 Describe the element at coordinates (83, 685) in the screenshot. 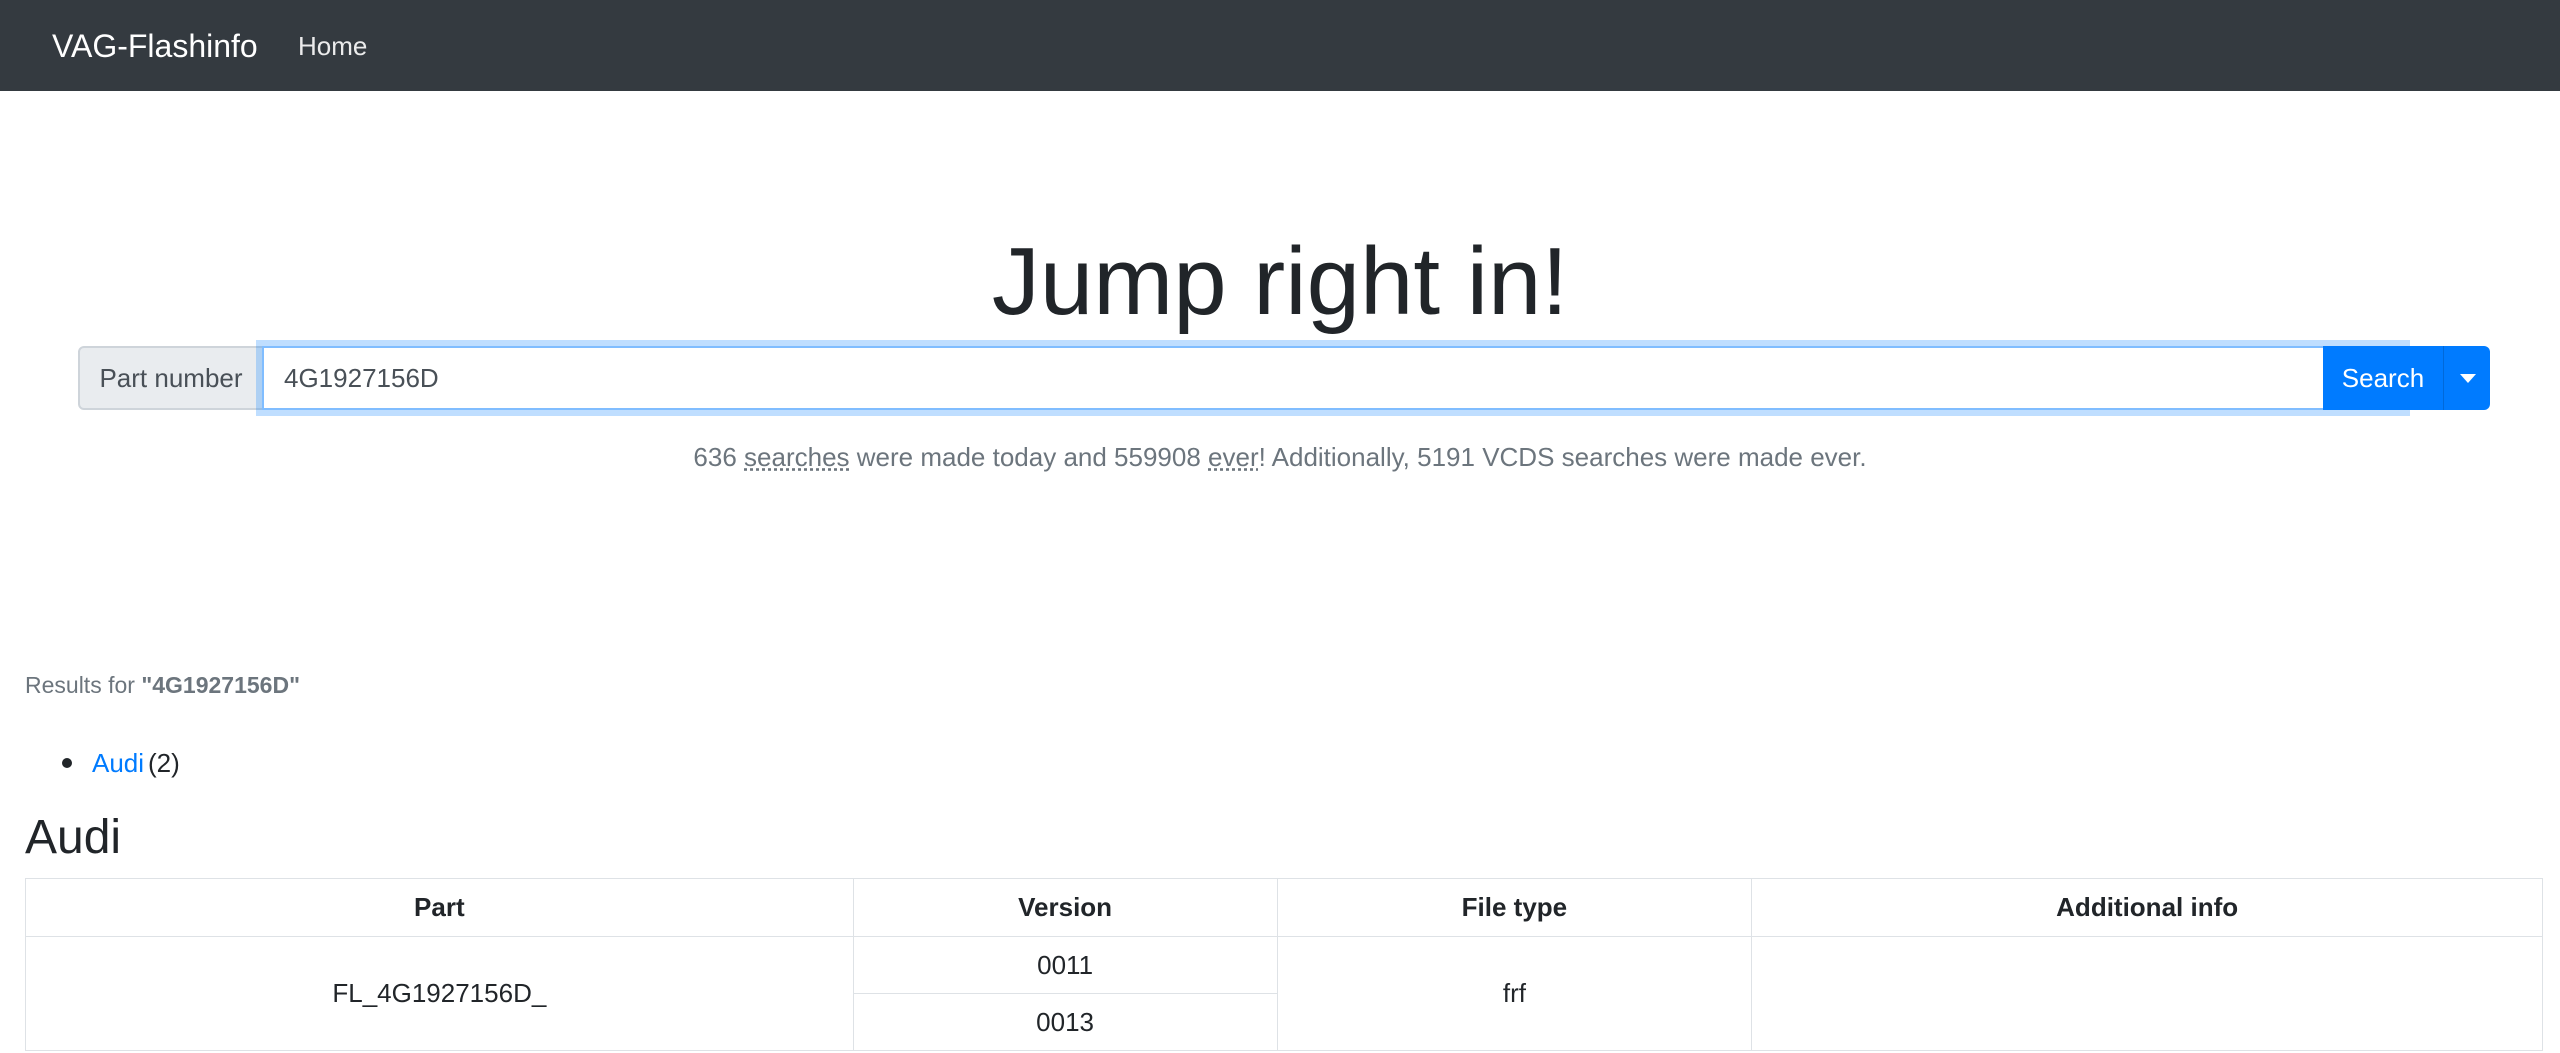

I see `results-prefix: Results for` at that location.